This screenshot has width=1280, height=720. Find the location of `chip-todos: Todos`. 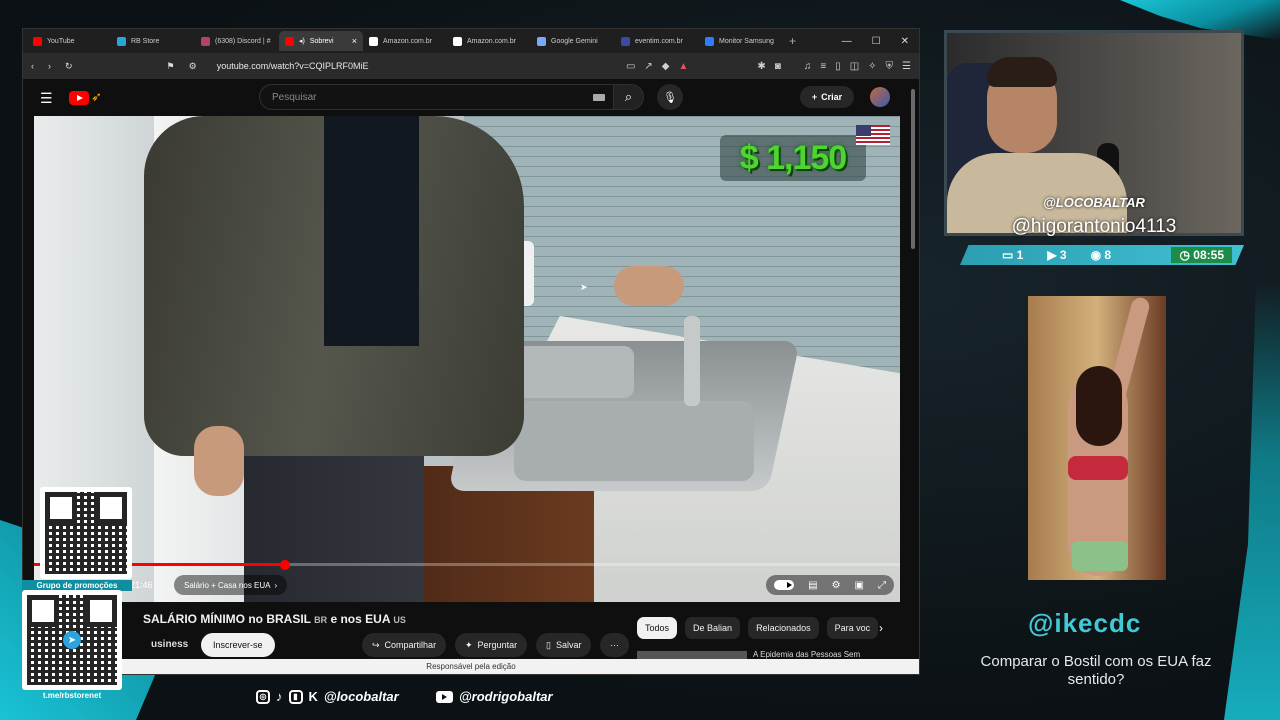

chip-todos: Todos is located at coordinates (657, 628).